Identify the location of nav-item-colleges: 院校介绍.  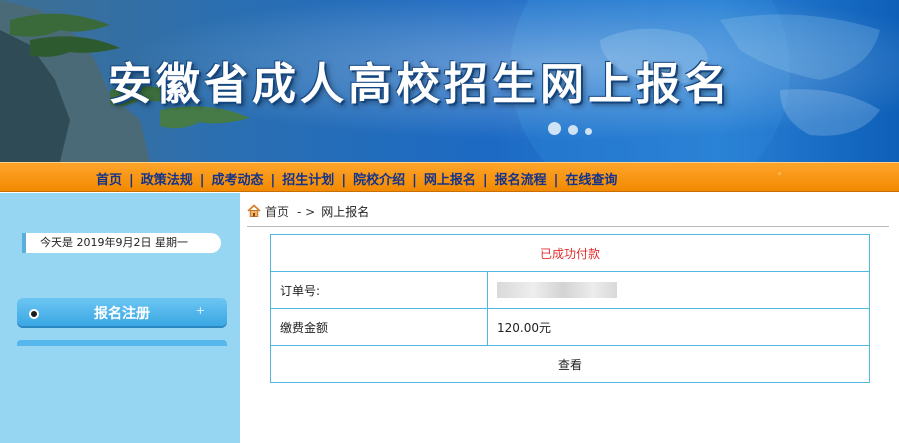
(379, 178).